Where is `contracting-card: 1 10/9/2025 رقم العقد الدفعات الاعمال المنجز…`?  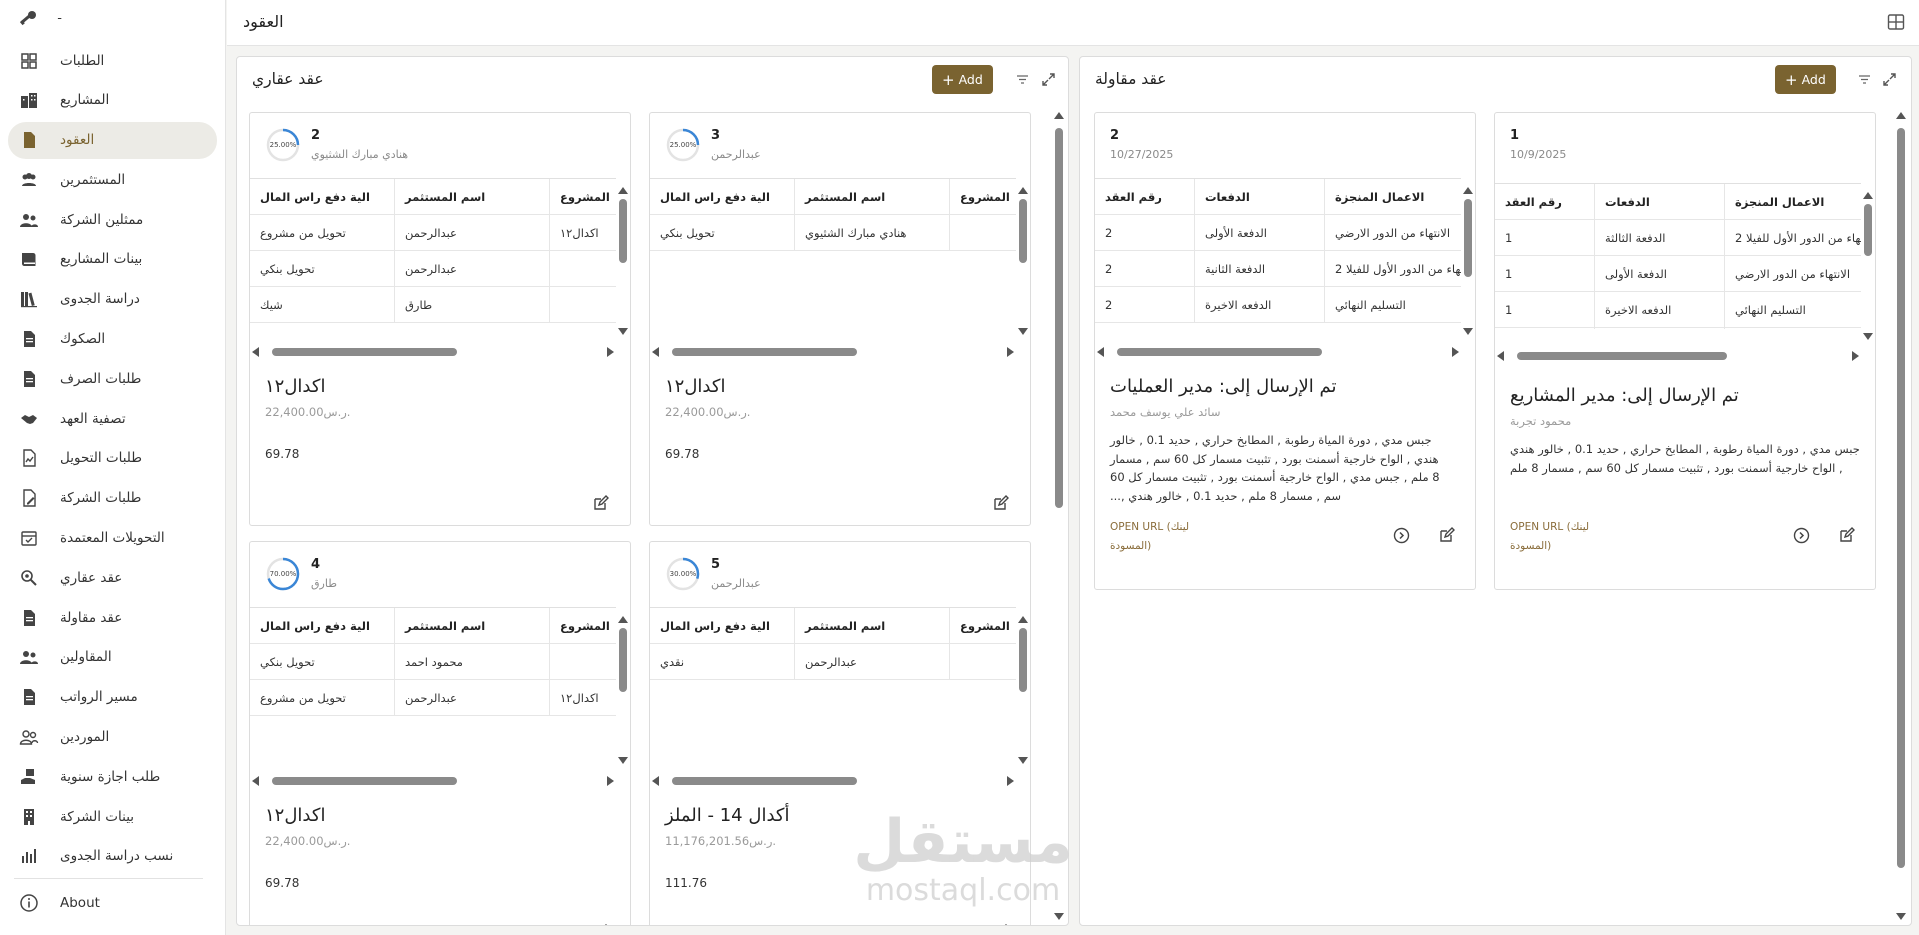 contracting-card: 1 10/9/2025 رقم العقد الدفعات الاعمال المنجز… is located at coordinates (1685, 351).